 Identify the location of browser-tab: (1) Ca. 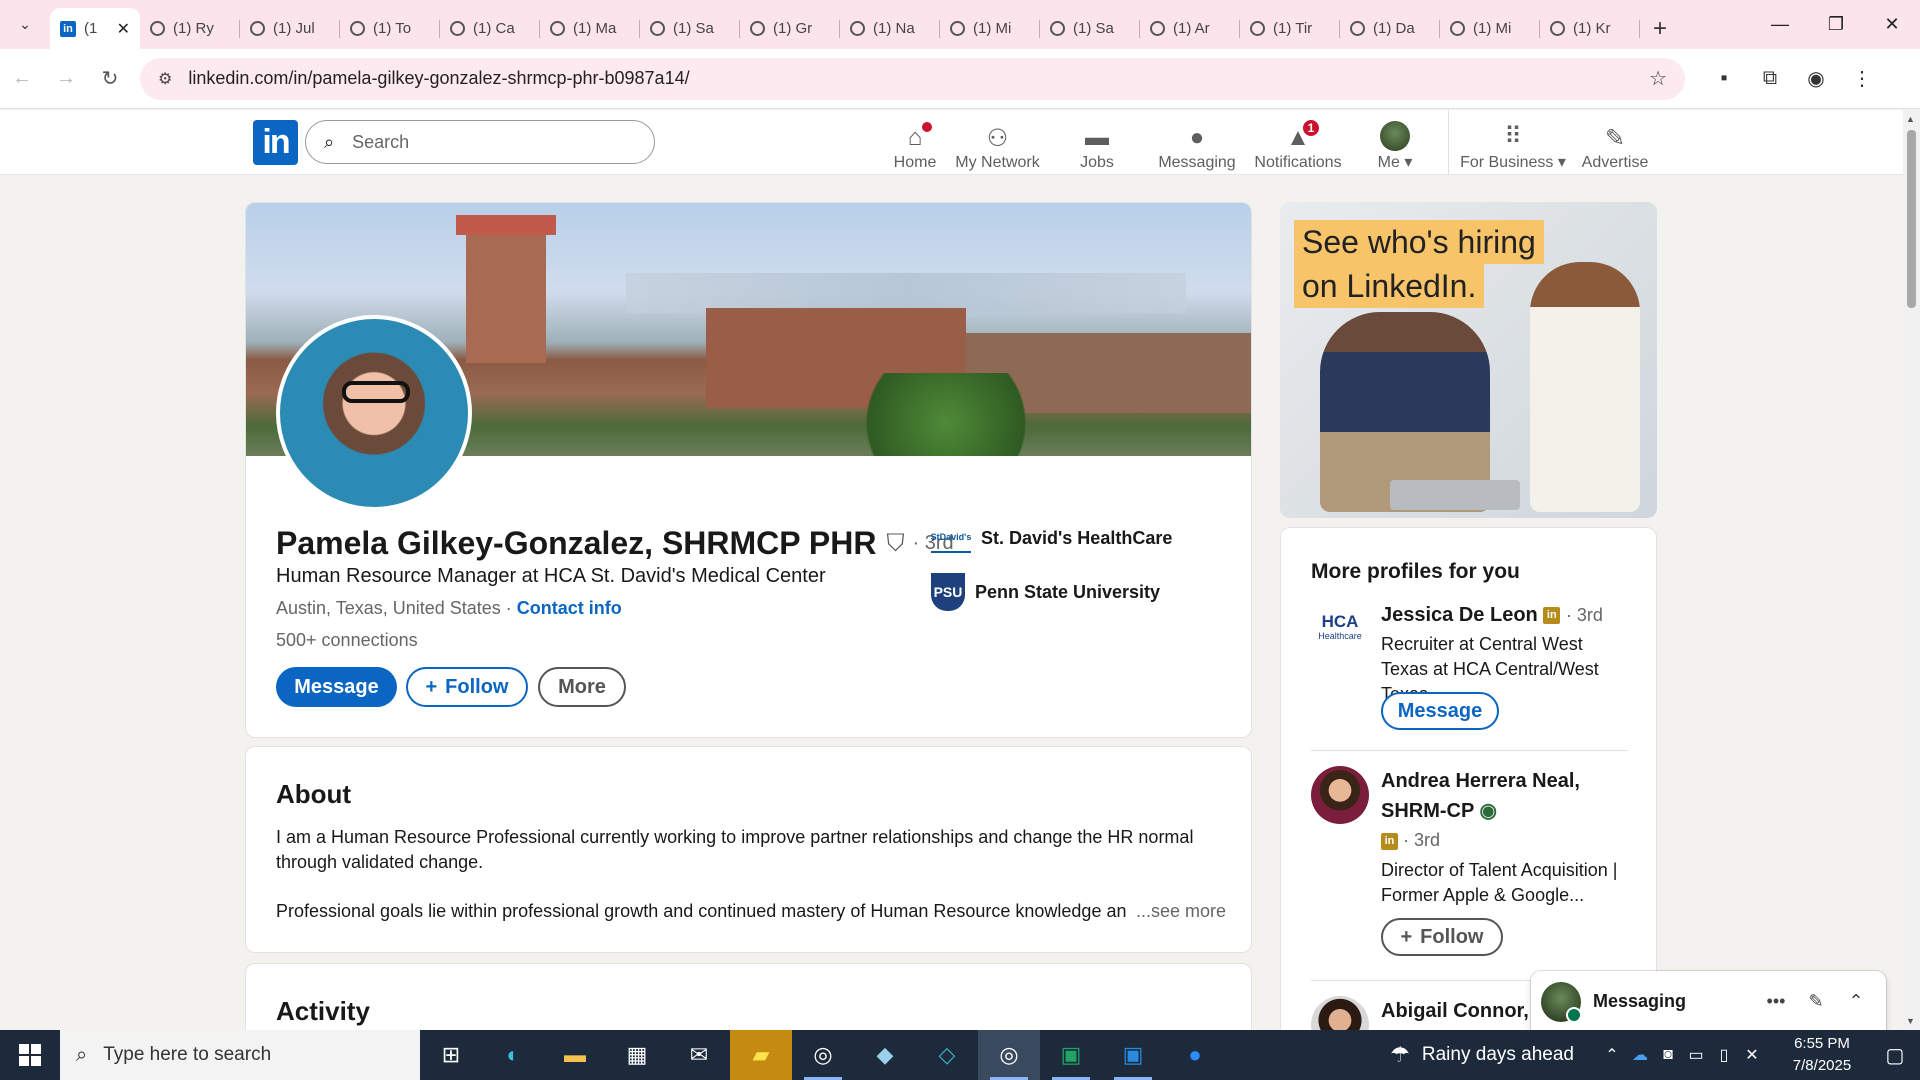
(490, 28).